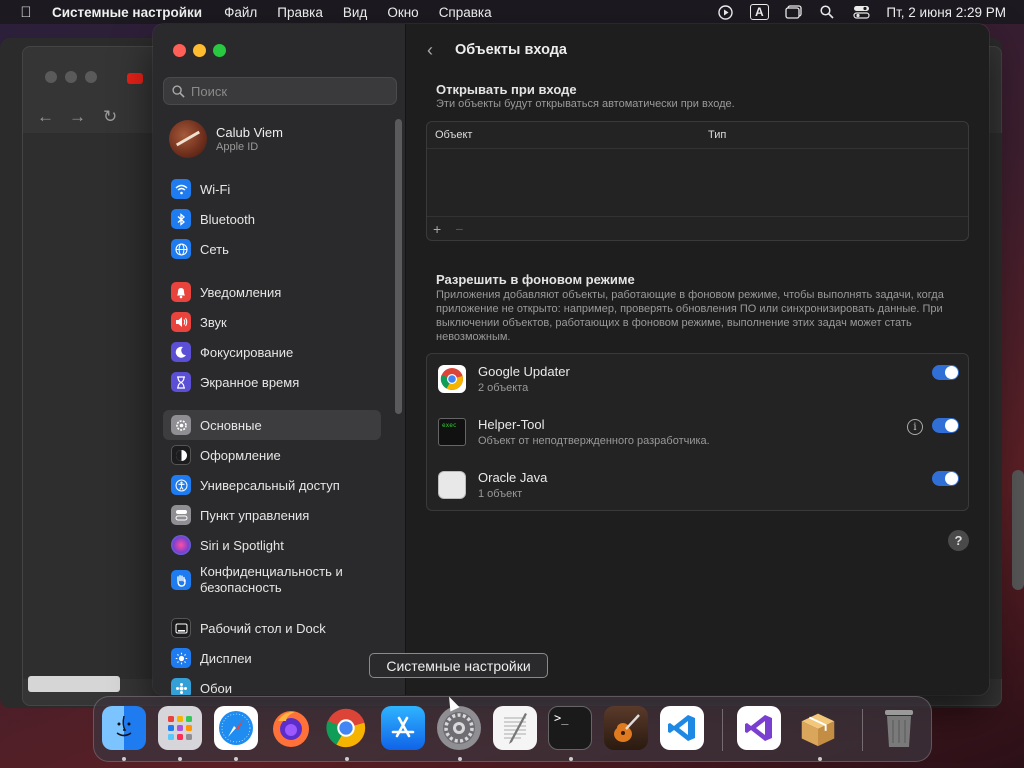  I want to click on sidebar-item-desktop-dock: Рабочий стол и Dock, so click(272, 628).